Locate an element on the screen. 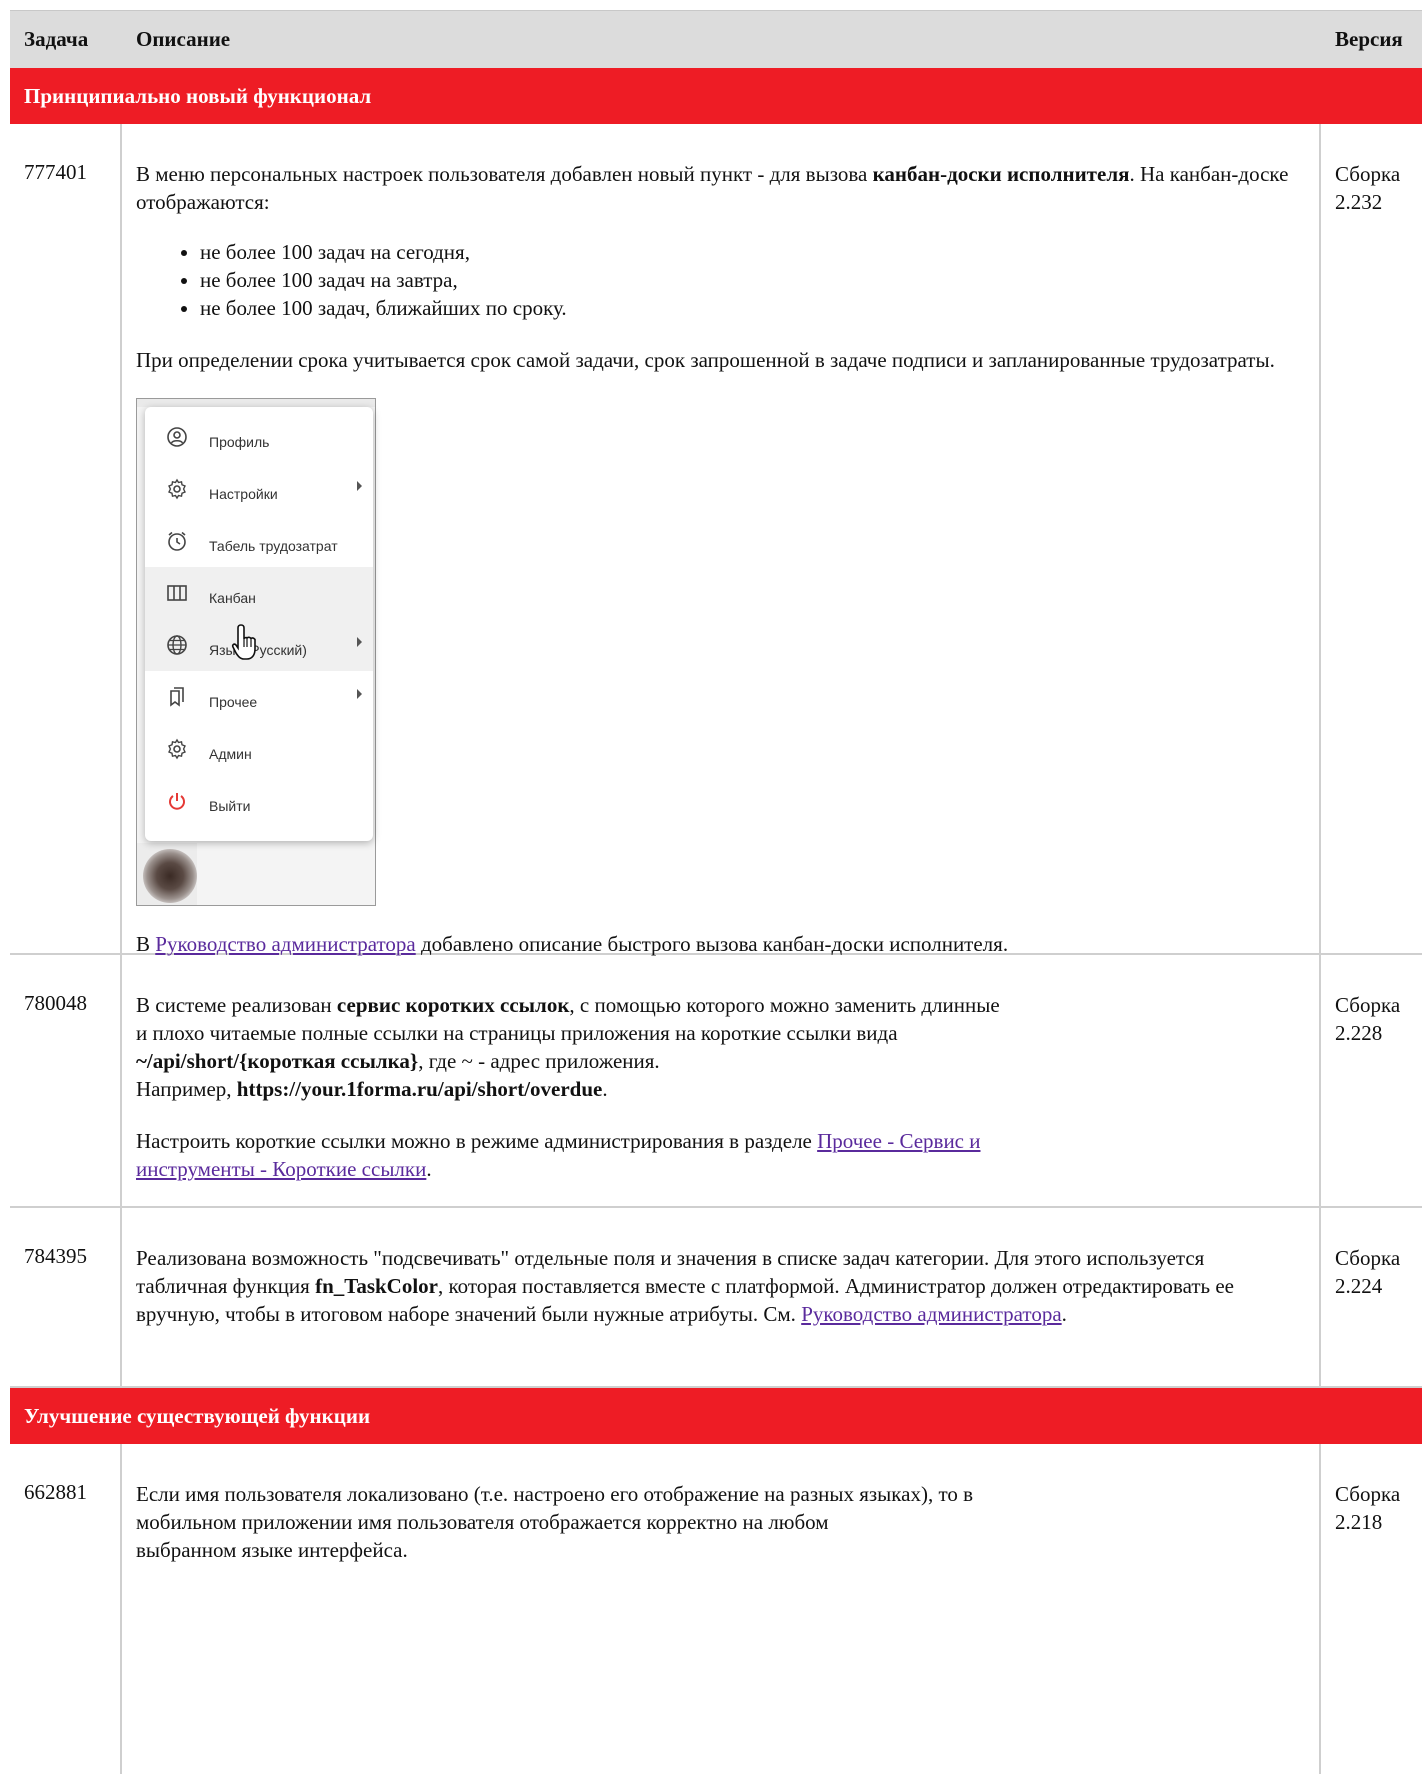 The image size is (1422, 1774). avatar is located at coordinates (170, 876).